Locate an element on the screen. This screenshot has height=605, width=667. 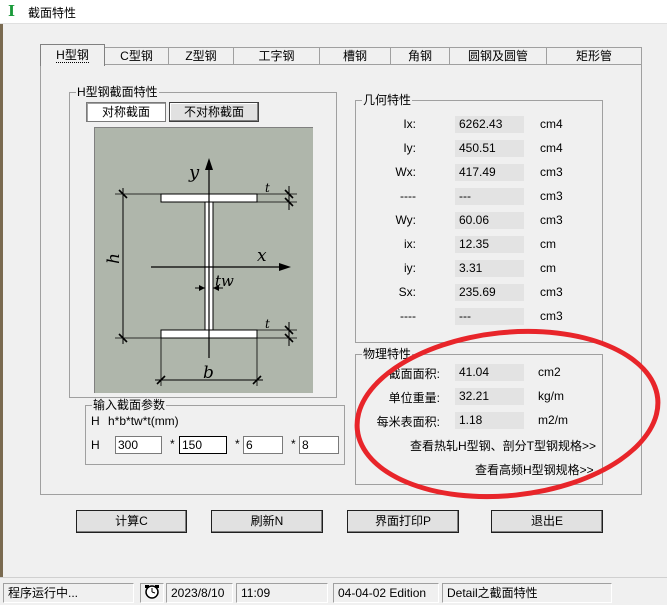
physical-label: 单位重量: is located at coordinates (414, 398).